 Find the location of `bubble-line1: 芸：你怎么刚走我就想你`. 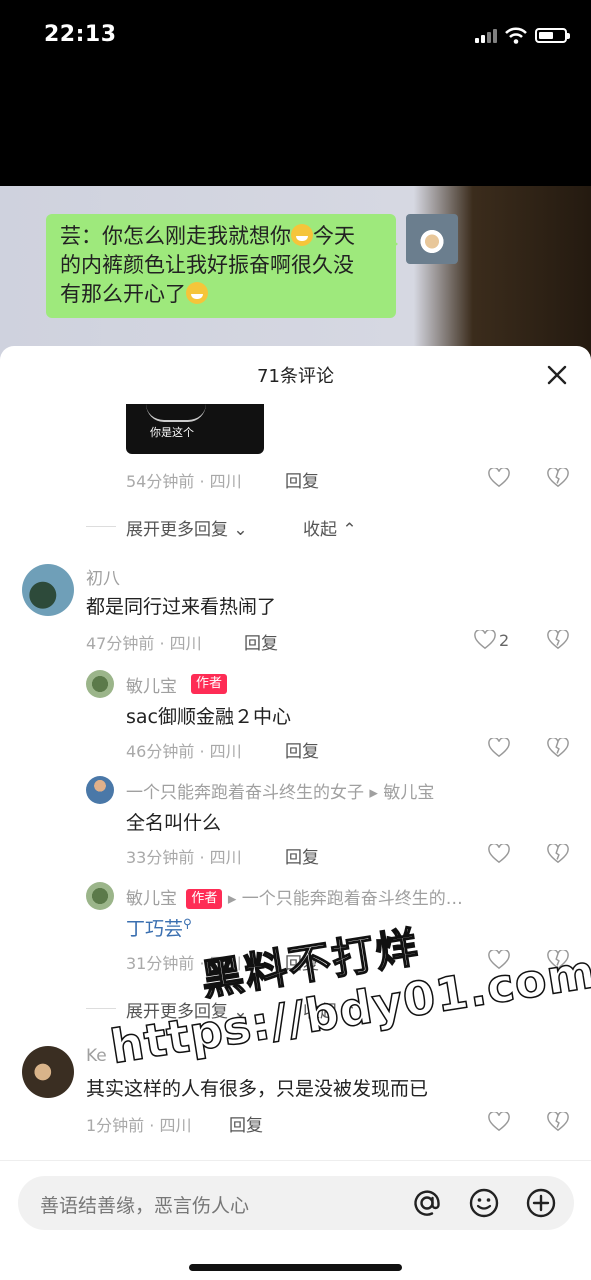

bubble-line1: 芸：你怎么刚走我就想你 is located at coordinates (175, 236).